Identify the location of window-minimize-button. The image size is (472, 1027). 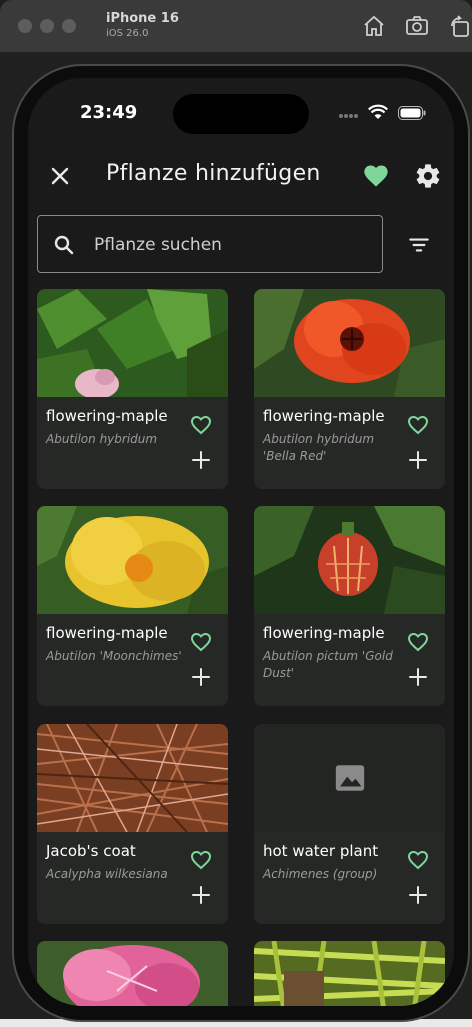
(47, 26).